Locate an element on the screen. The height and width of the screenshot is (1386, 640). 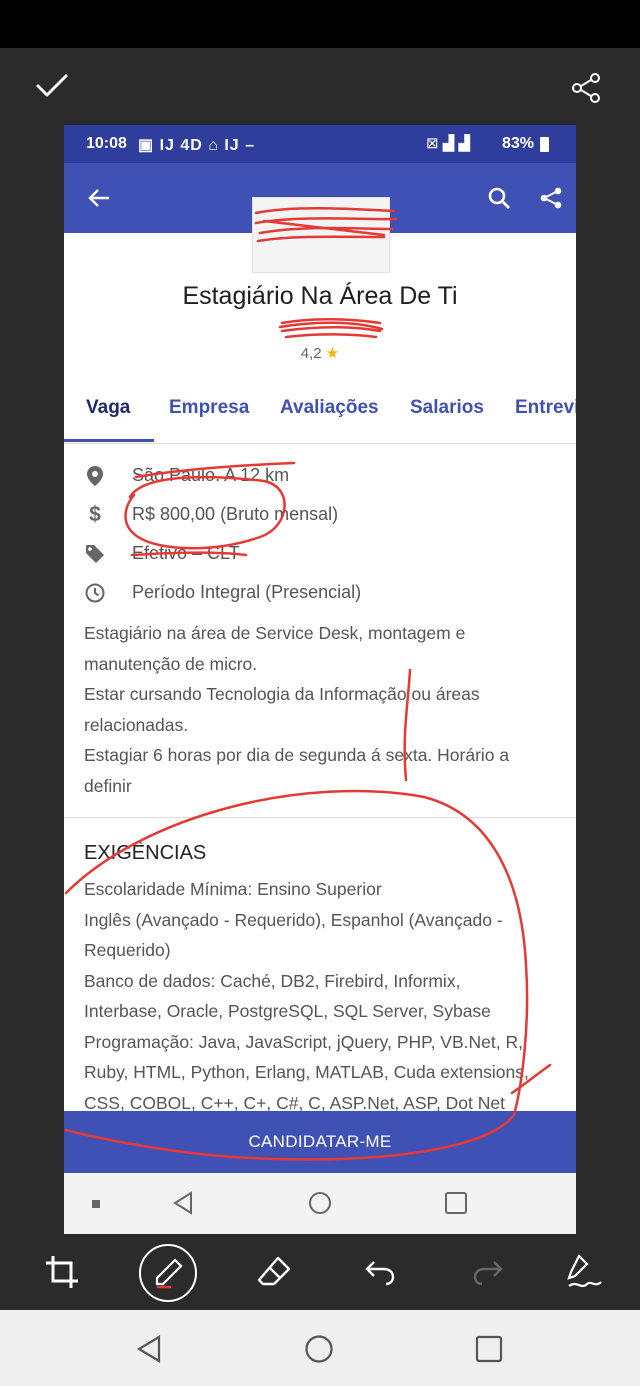
eraser-icon is located at coordinates (274, 1271).